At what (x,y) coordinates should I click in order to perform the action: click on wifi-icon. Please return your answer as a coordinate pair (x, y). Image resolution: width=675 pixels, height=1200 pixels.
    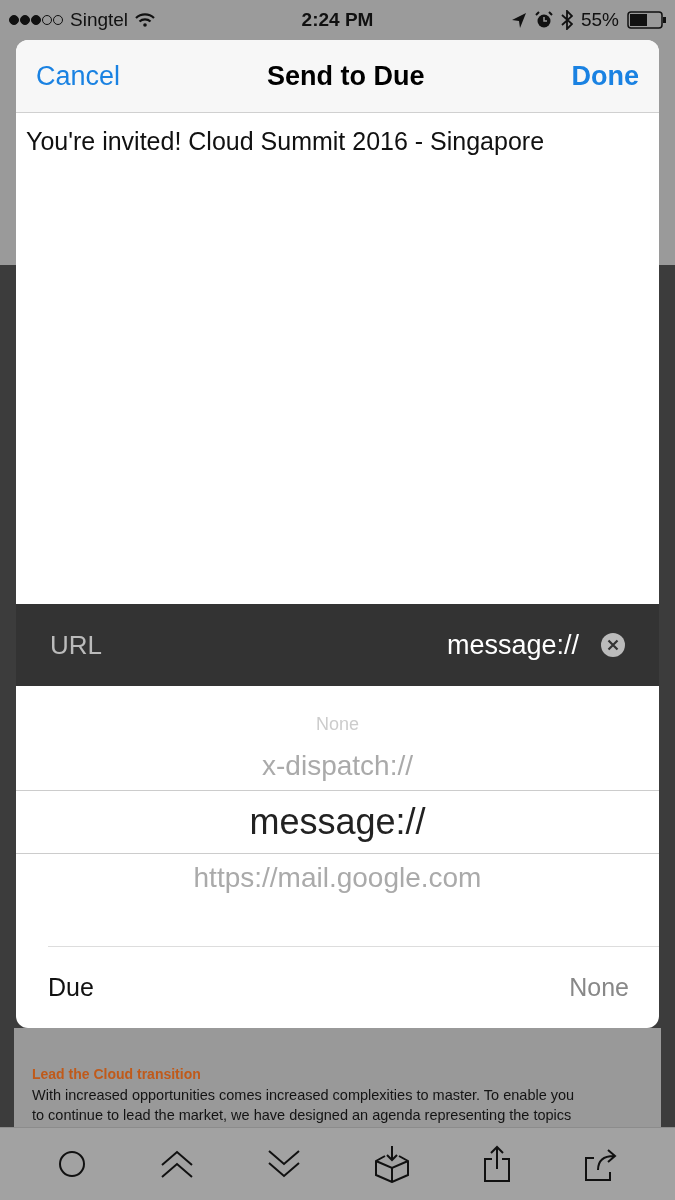
    Looking at the image, I should click on (145, 20).